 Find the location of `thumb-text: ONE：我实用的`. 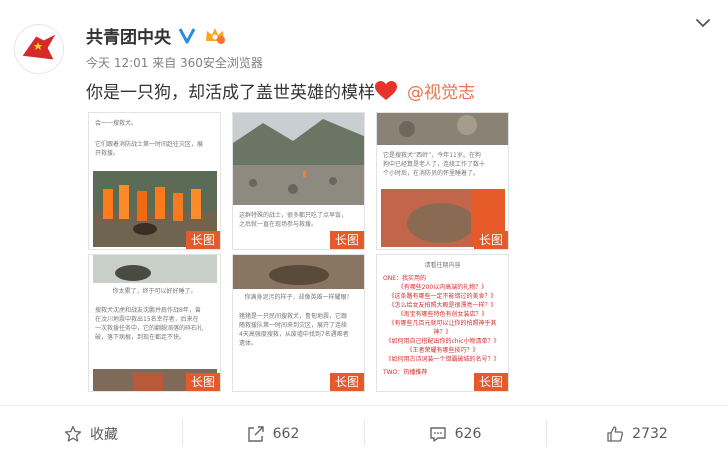

thumb-text: ONE：我实用的 is located at coordinates (405, 278).